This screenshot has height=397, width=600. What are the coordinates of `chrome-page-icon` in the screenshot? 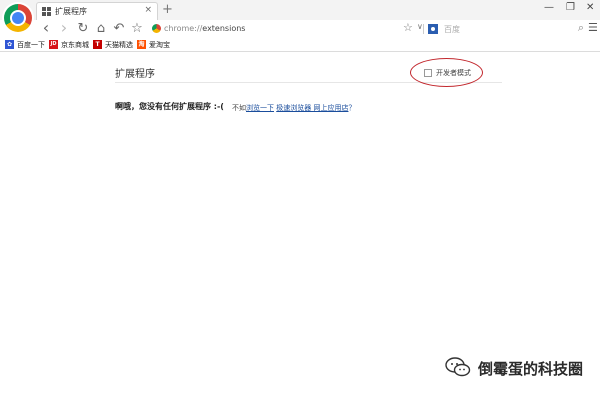 It's located at (156, 28).